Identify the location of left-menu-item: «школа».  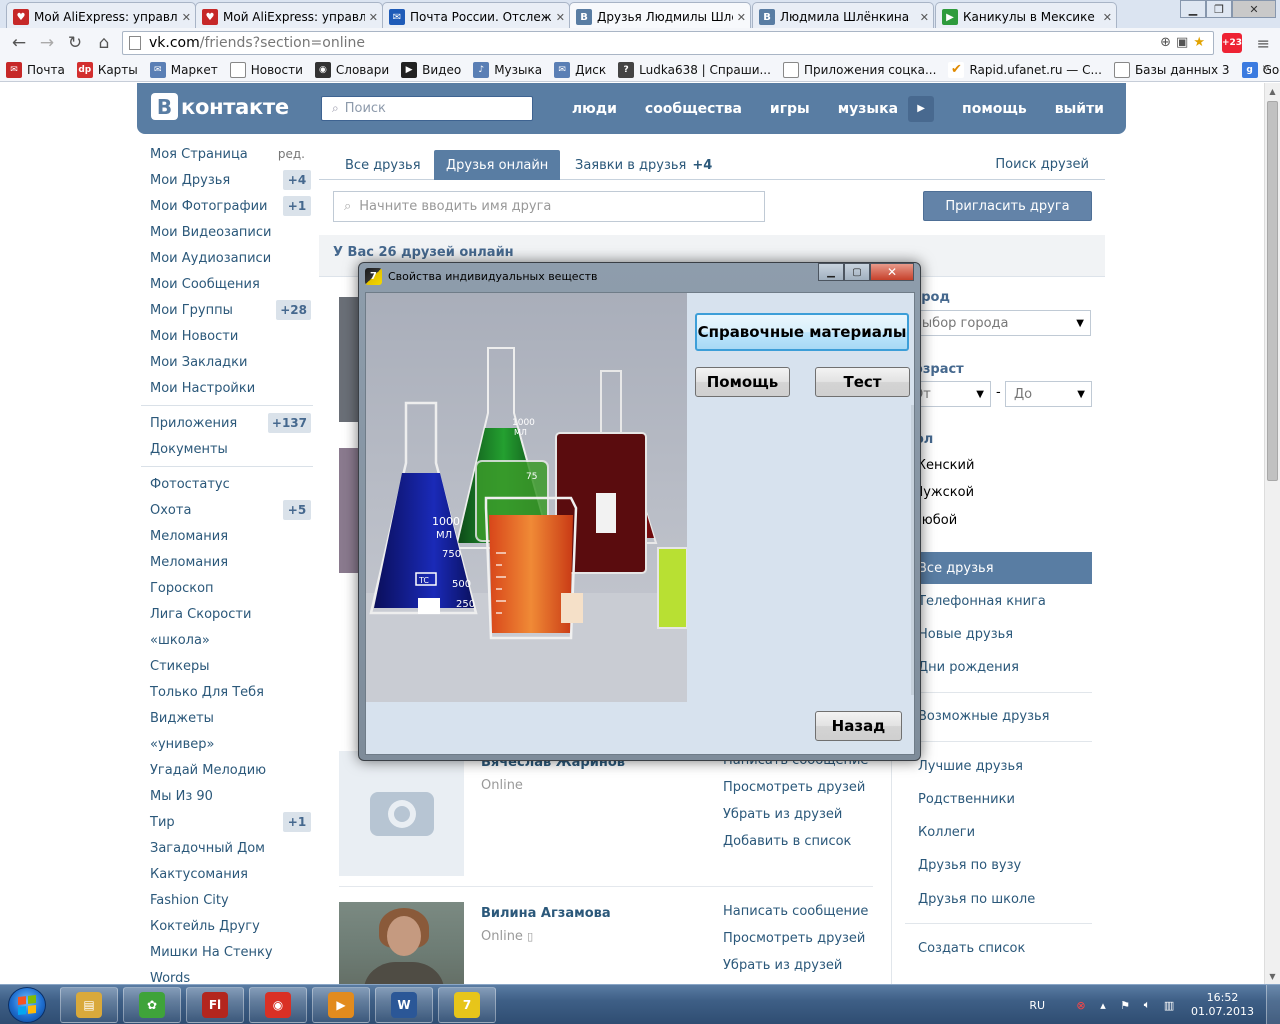
(227, 640).